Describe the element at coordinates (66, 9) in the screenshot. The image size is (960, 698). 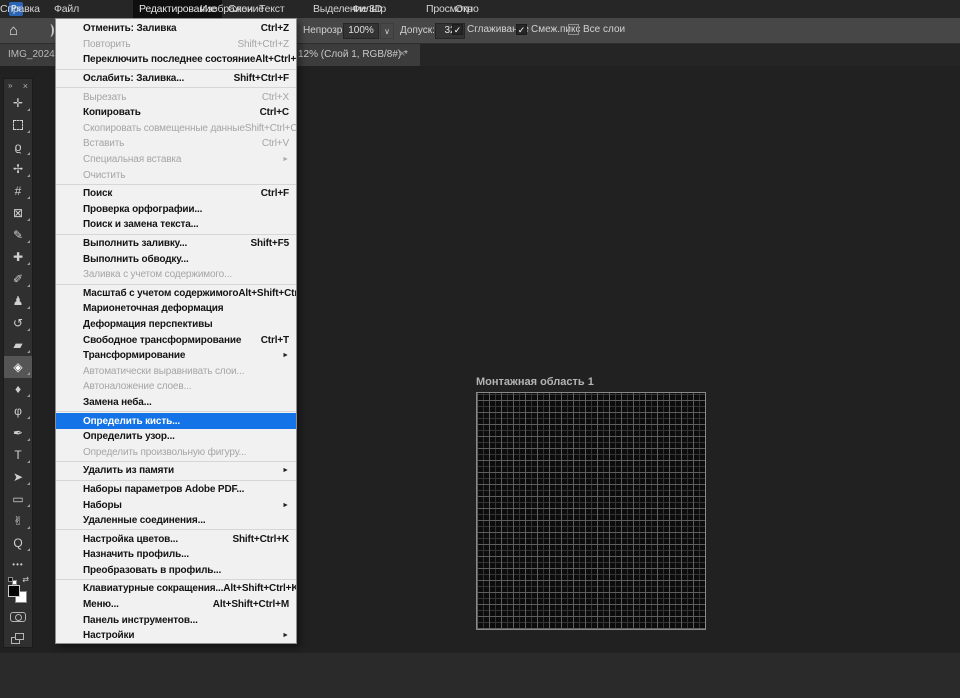
I see `menubar-item: Файл` at that location.